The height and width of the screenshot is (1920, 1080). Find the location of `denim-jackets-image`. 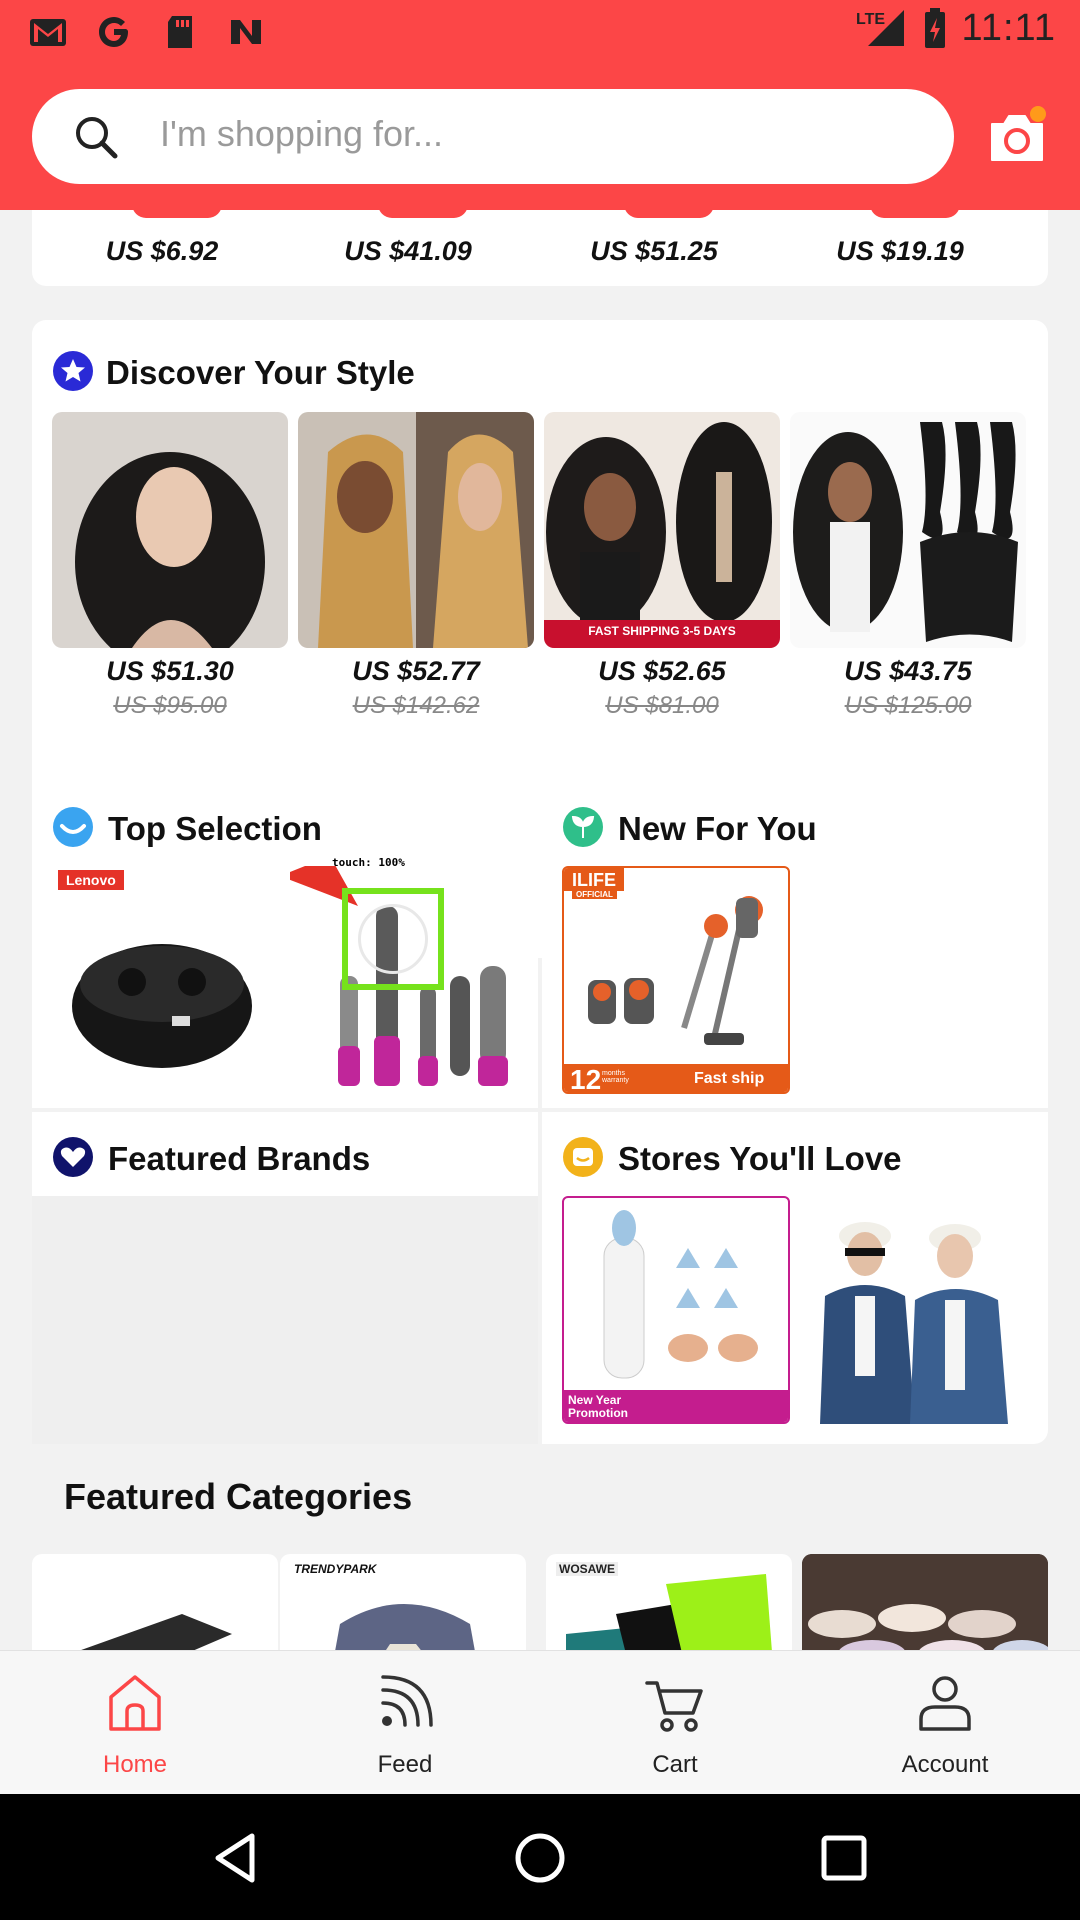

denim-jackets-image is located at coordinates (914, 1310).